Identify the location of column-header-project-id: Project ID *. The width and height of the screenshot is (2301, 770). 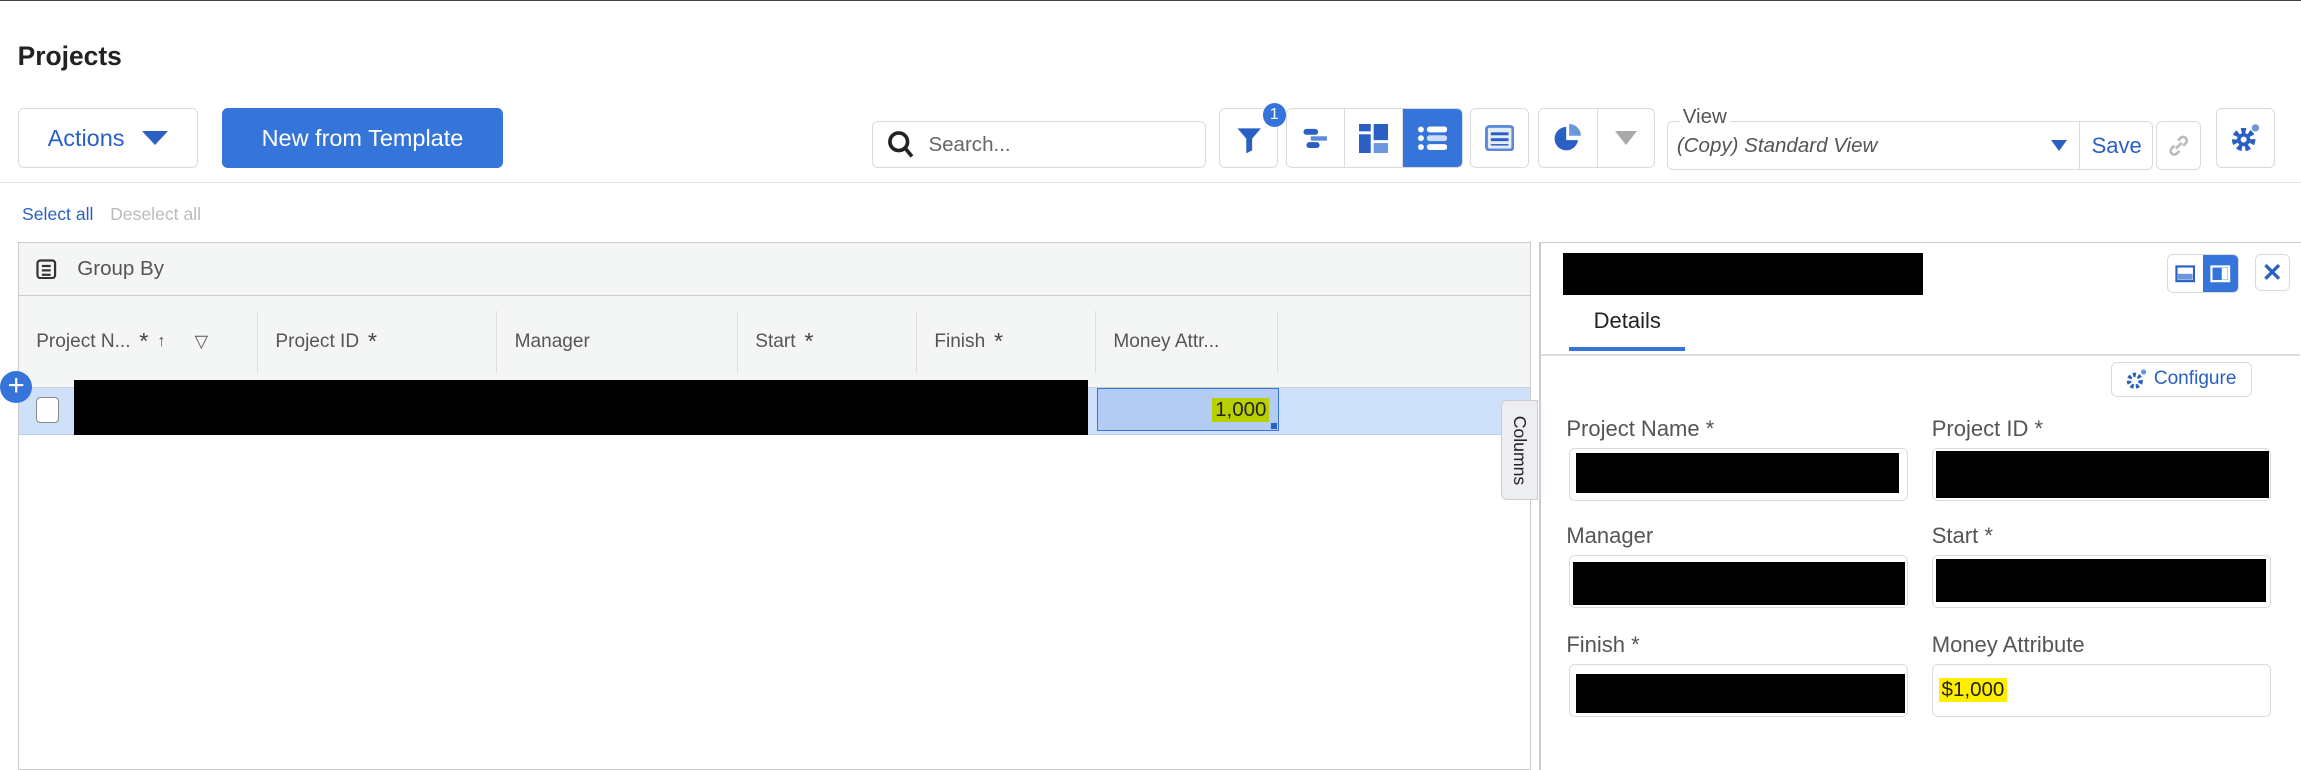
(377, 342).